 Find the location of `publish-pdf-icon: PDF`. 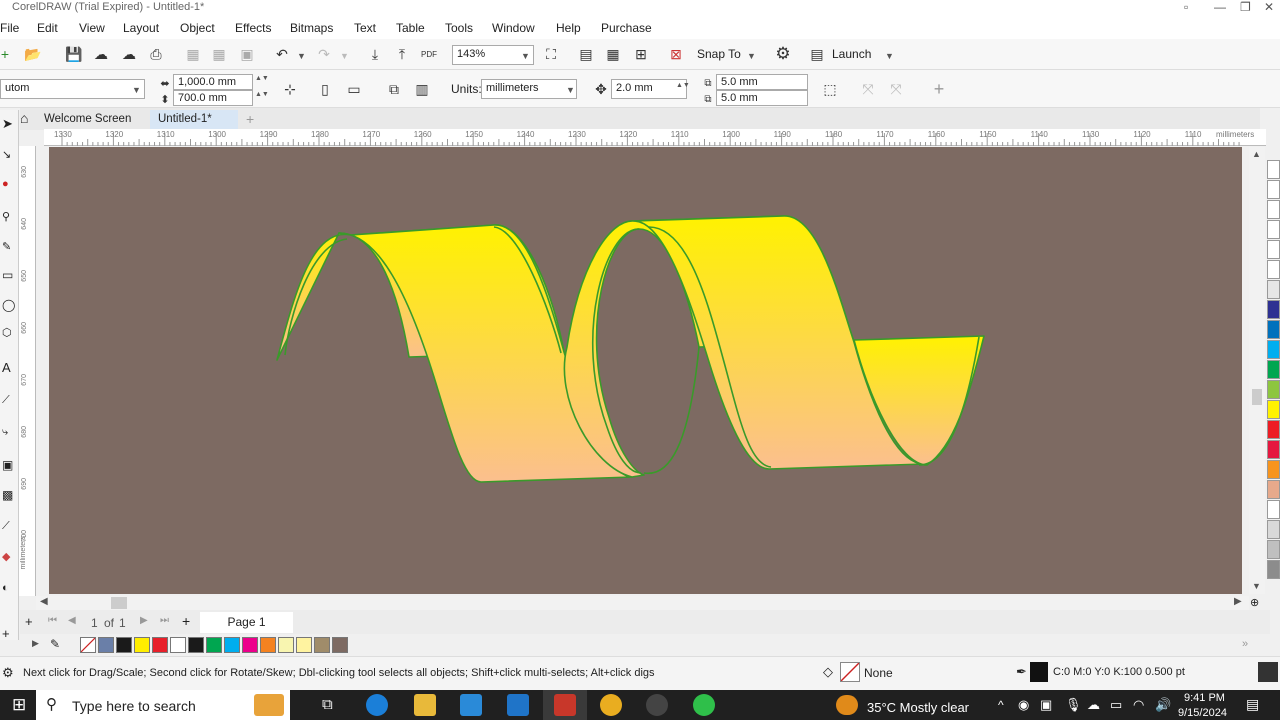

publish-pdf-icon: PDF is located at coordinates (429, 54).